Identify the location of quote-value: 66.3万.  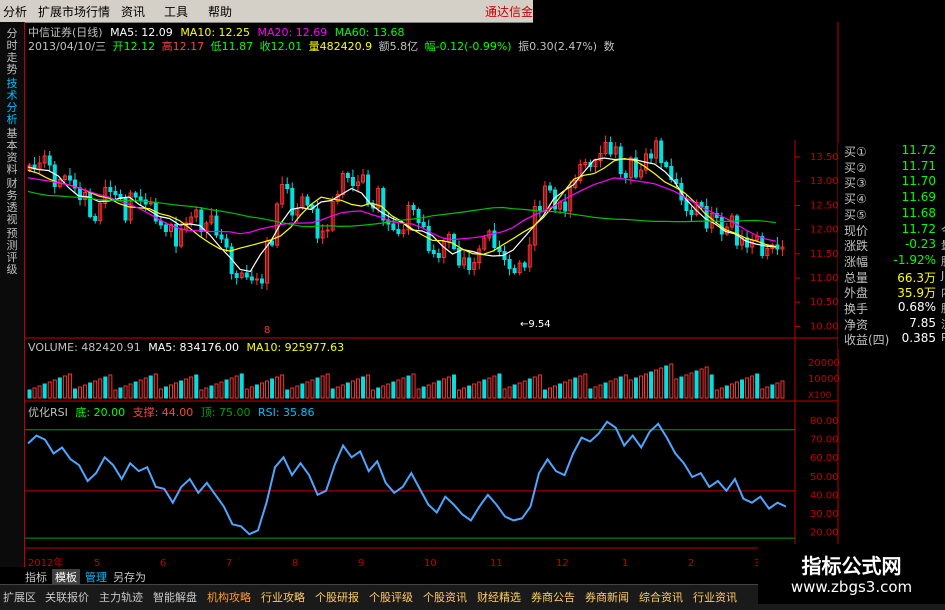
(916, 277).